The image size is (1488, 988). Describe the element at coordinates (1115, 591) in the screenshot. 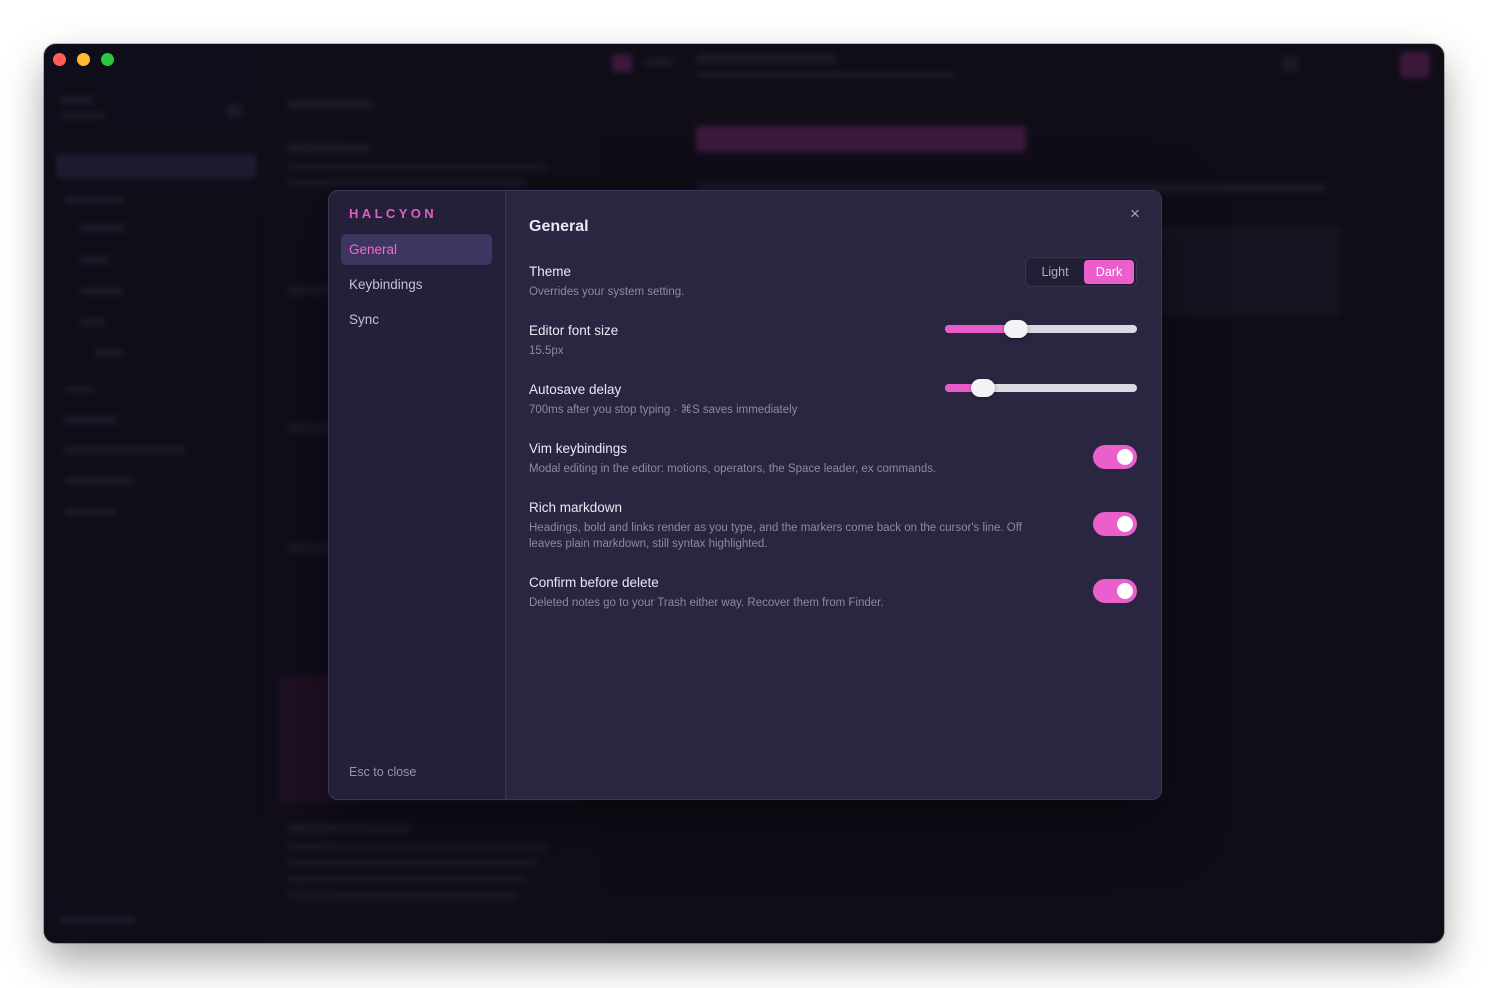

I see `confirm-delete-toggle` at that location.